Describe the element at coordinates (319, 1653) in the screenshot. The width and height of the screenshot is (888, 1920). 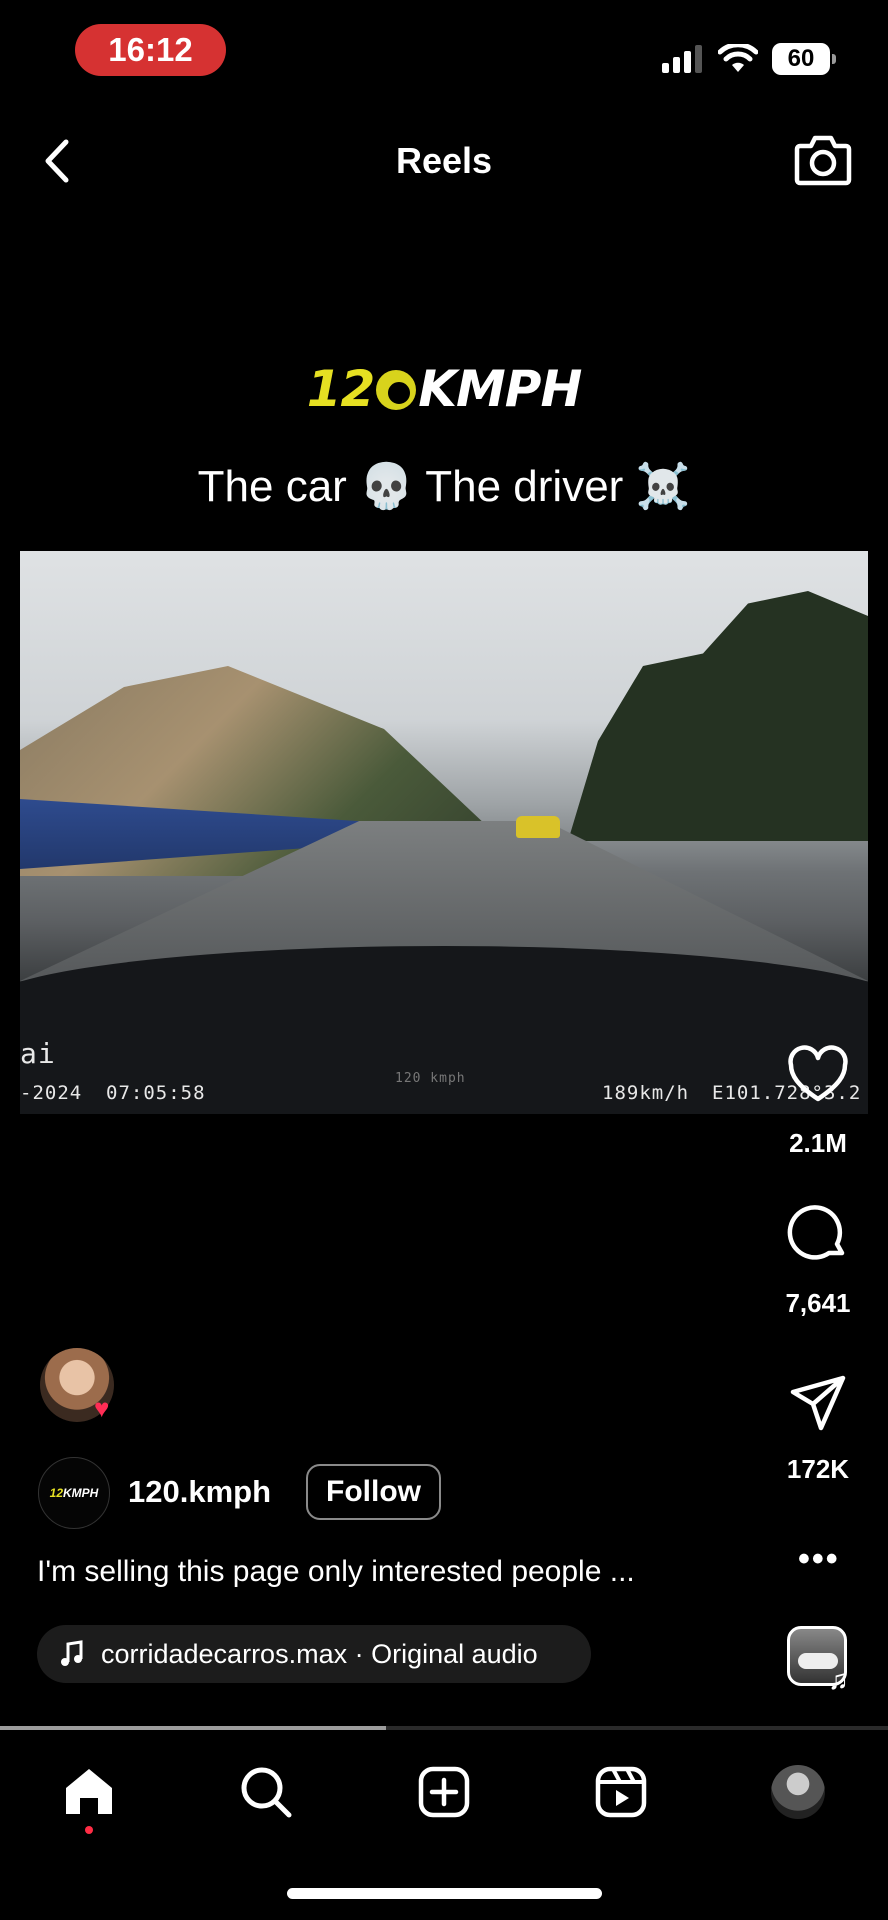
I see `audio-label: corridadecarros.max · Original audio` at that location.